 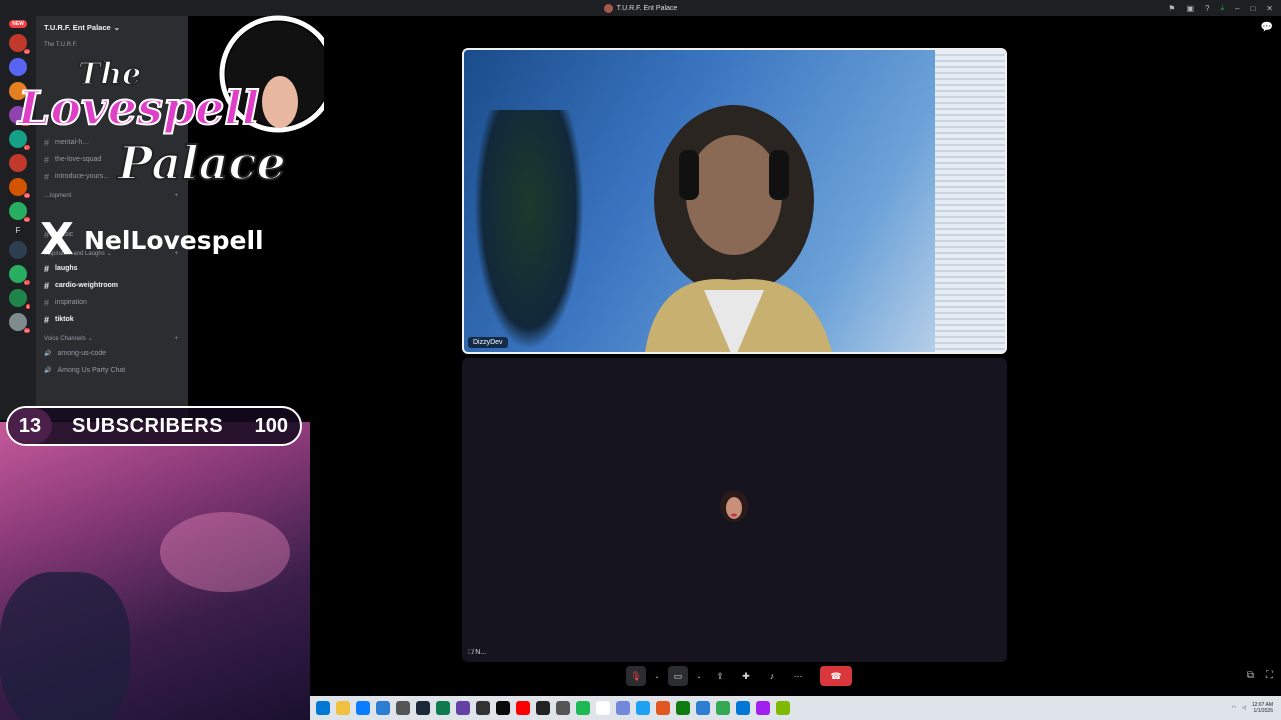 What do you see at coordinates (112, 319) in the screenshot?
I see `text-channel-item: # tiktok` at bounding box center [112, 319].